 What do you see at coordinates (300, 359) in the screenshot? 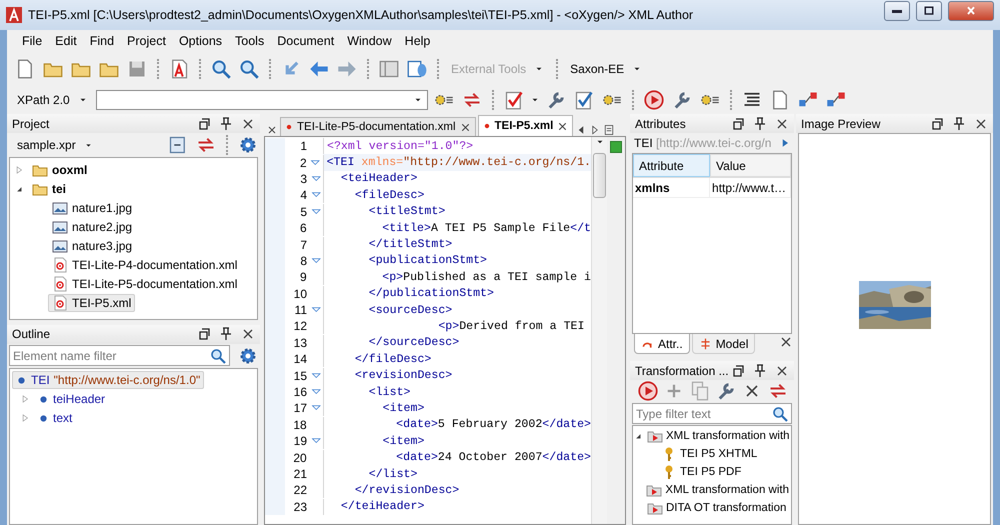
I see `line-number: 14` at bounding box center [300, 359].